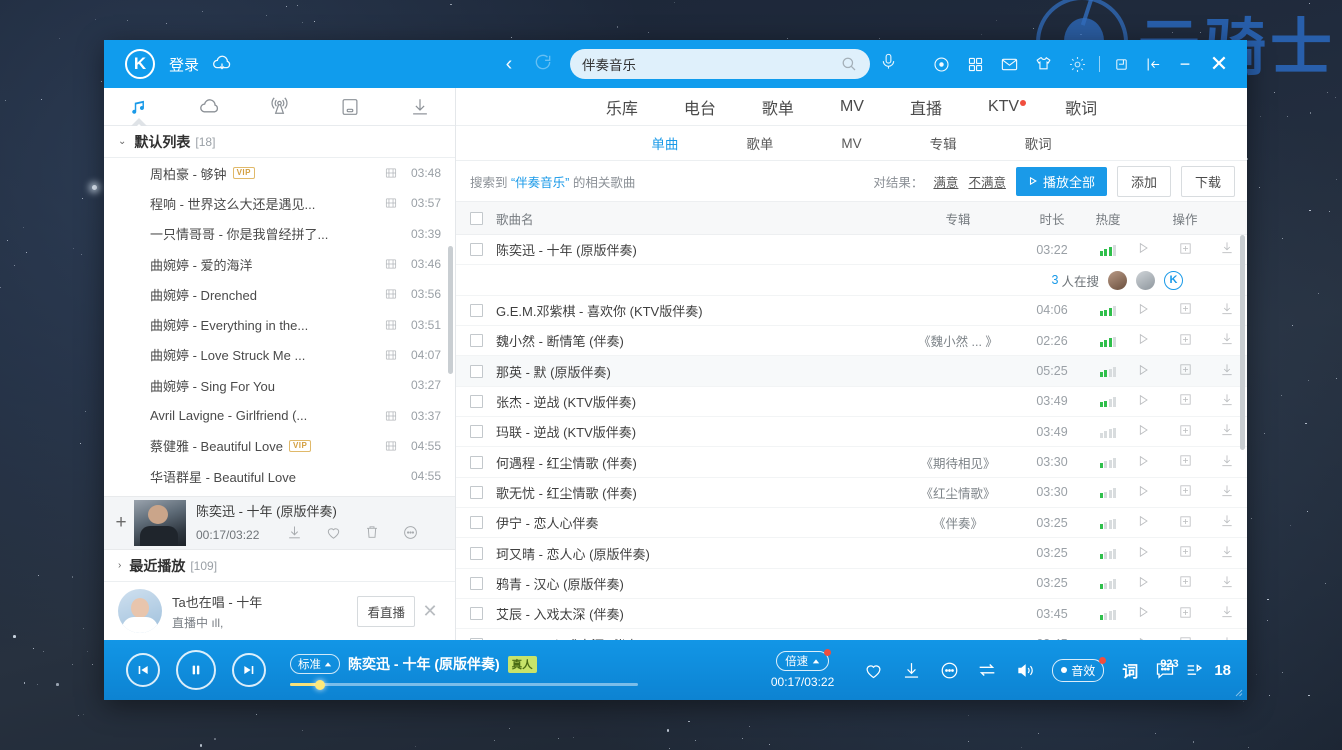  What do you see at coordinates (279, 203) in the screenshot?
I see `list-item: 程响 - 世界这么大还是遇见... 03:57` at bounding box center [279, 203].